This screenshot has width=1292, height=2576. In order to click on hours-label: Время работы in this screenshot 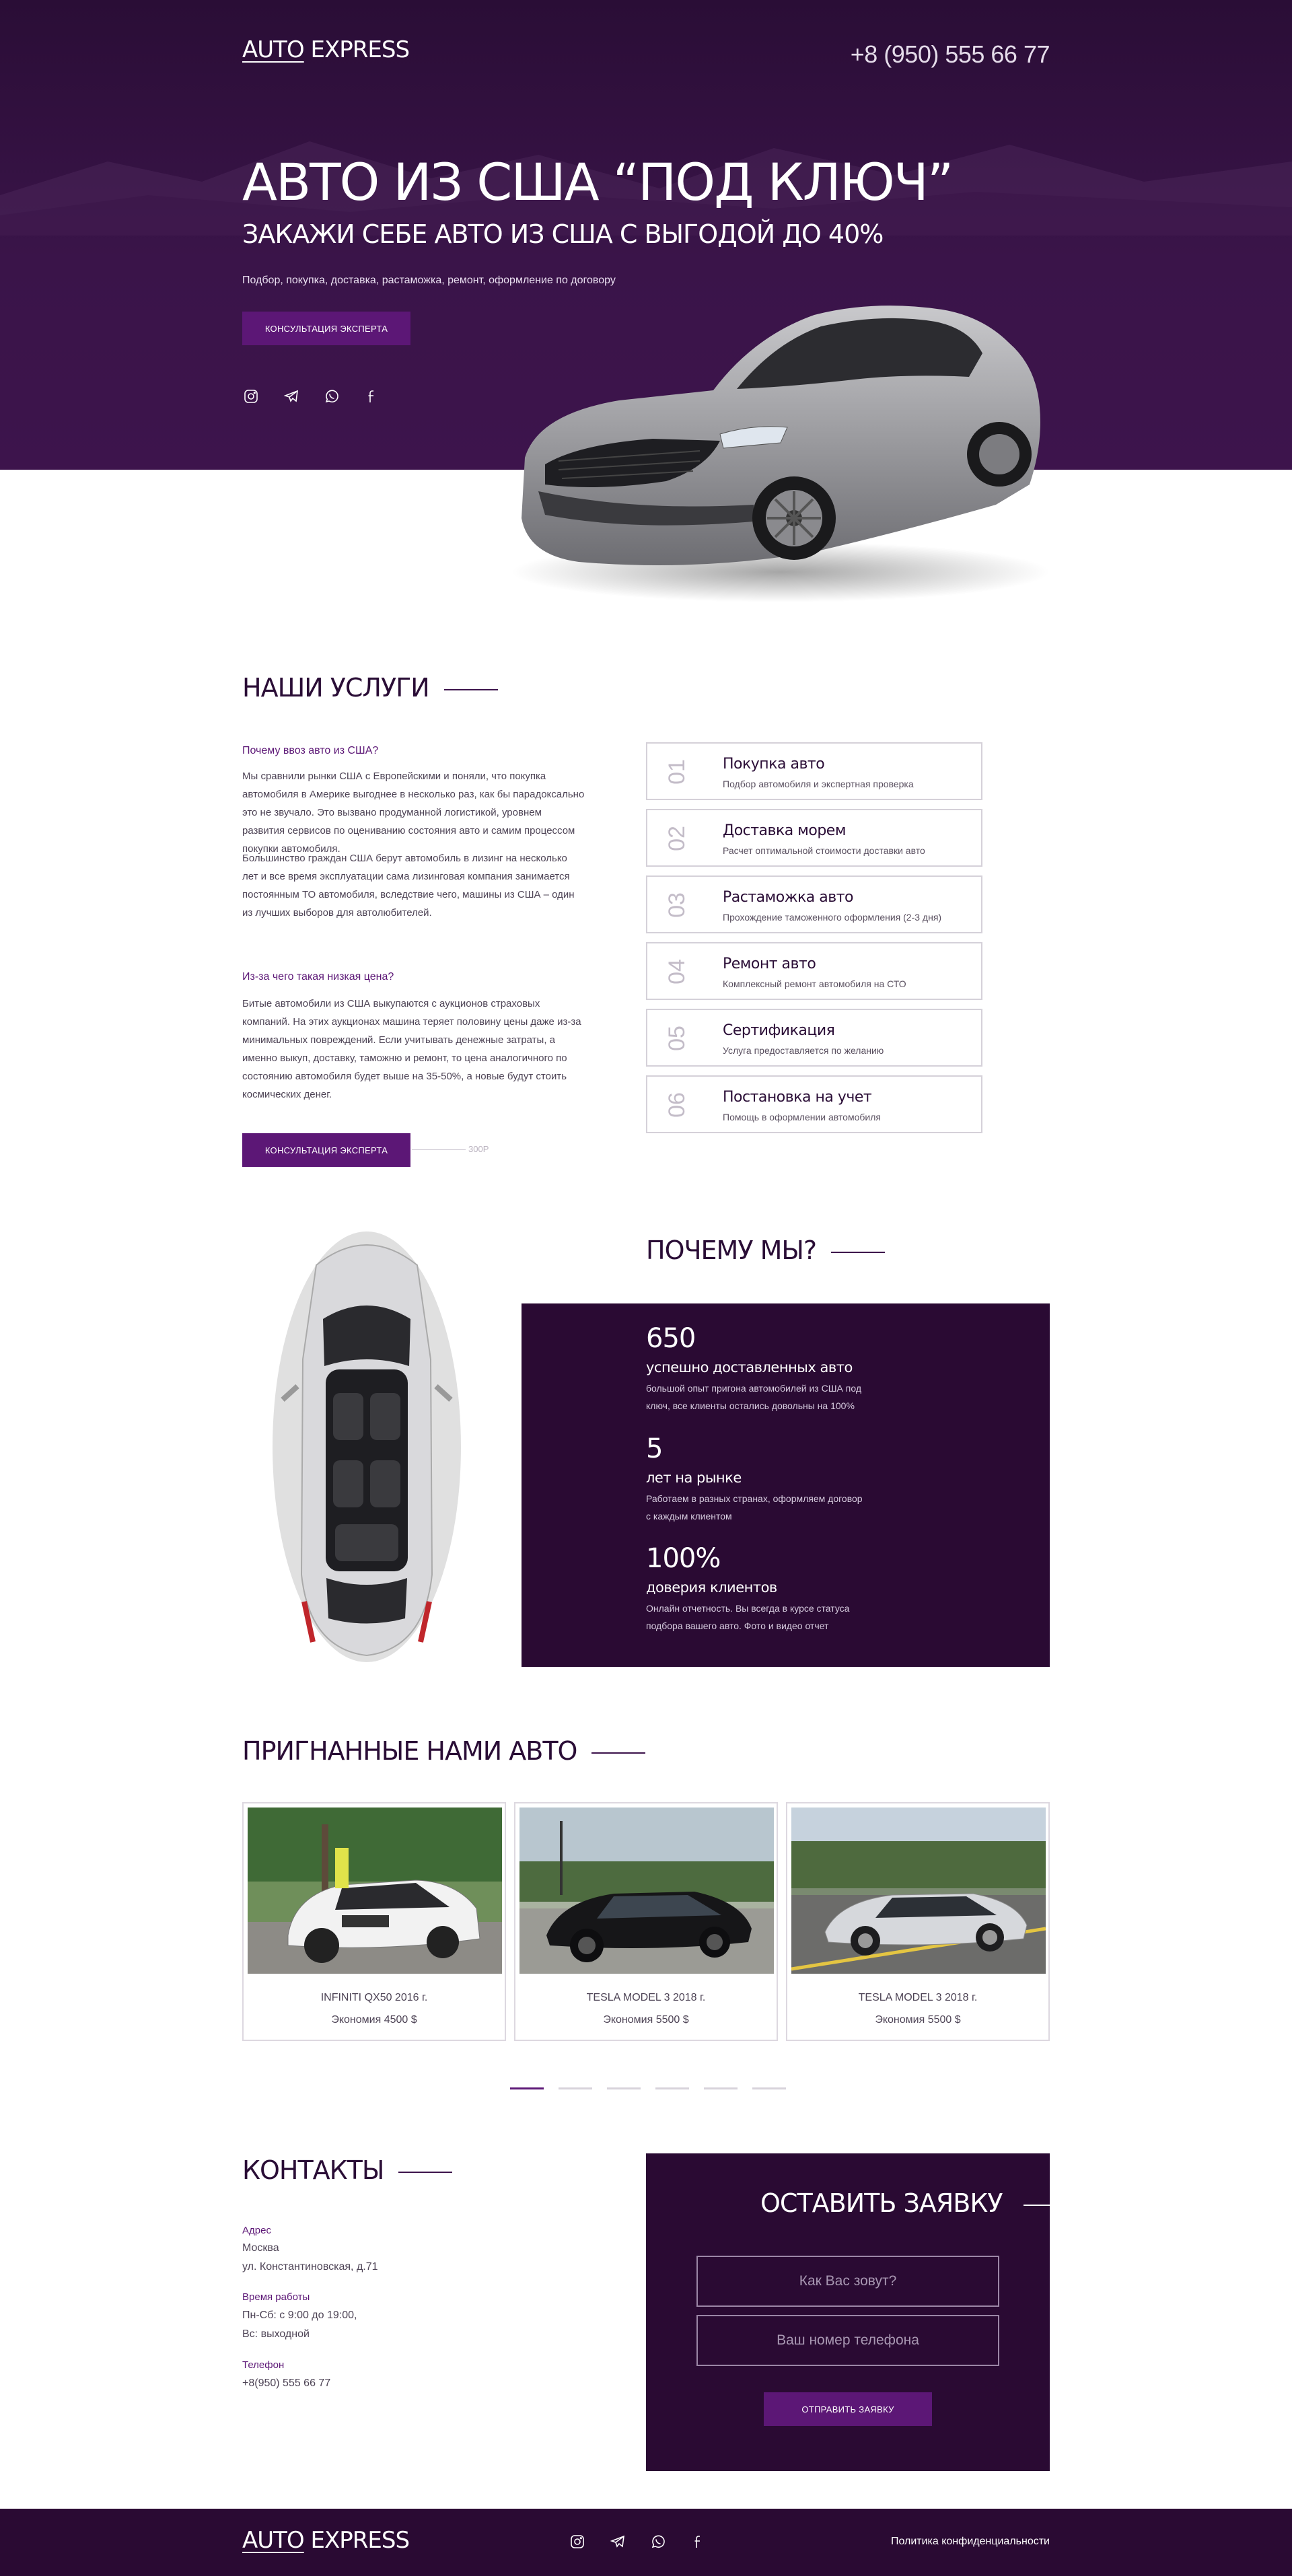, I will do `click(276, 2297)`.